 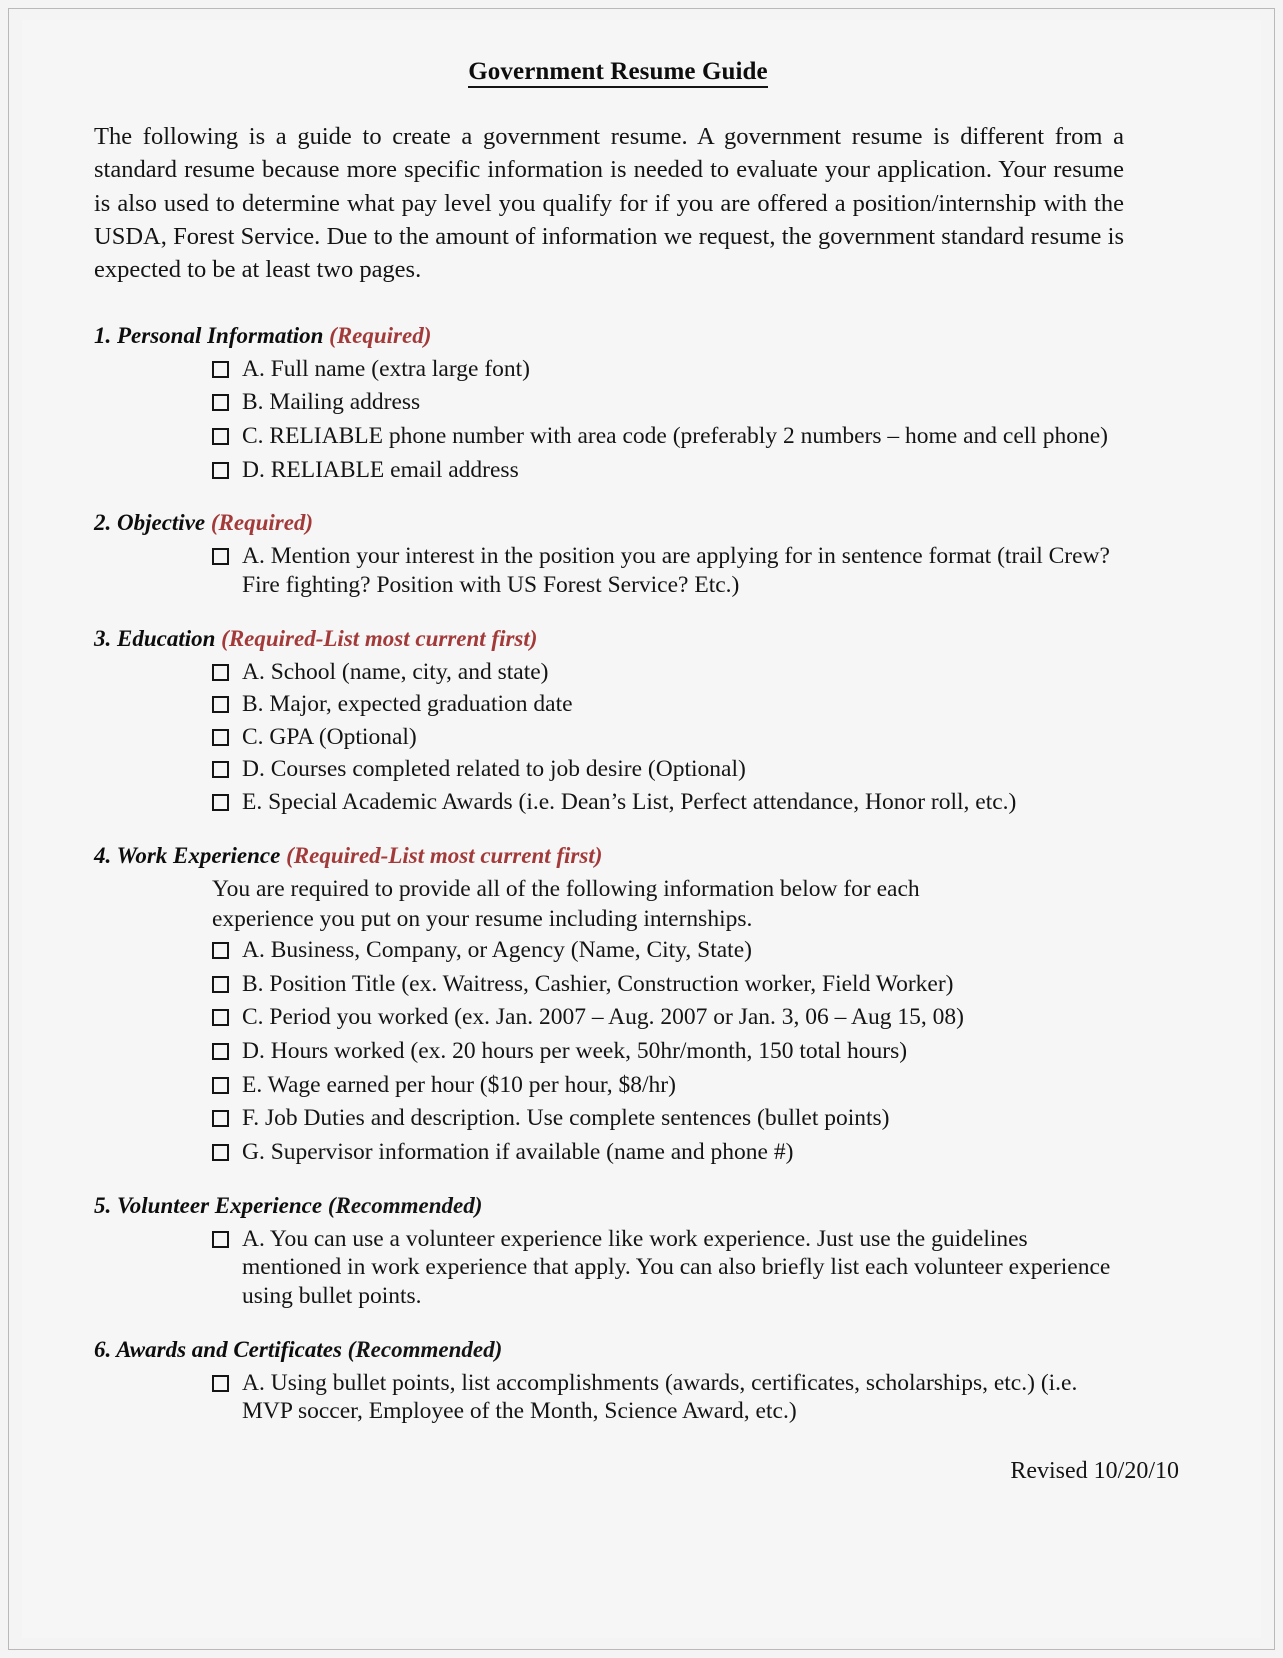 I want to click on section-title: Objective, so click(x=161, y=523).